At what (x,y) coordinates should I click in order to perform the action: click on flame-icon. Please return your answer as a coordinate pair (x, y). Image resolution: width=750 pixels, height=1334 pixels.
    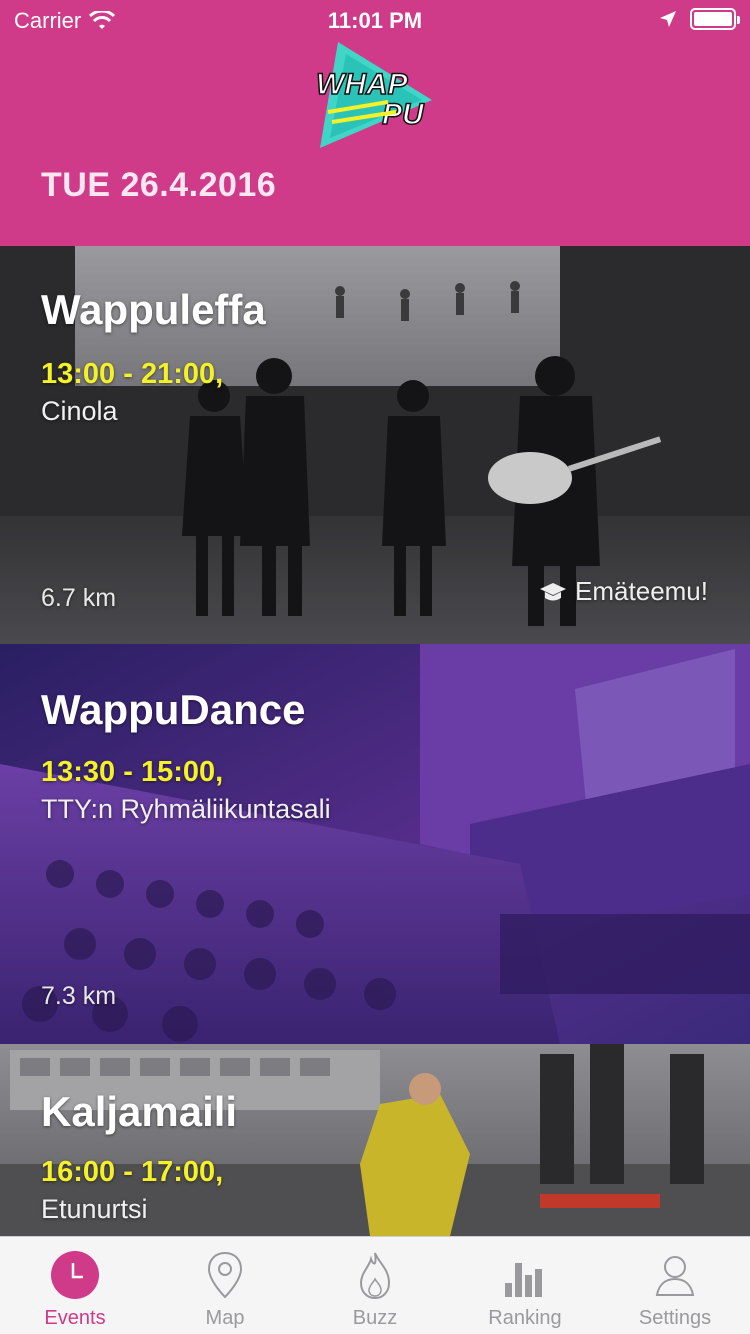
    Looking at the image, I should click on (375, 1276).